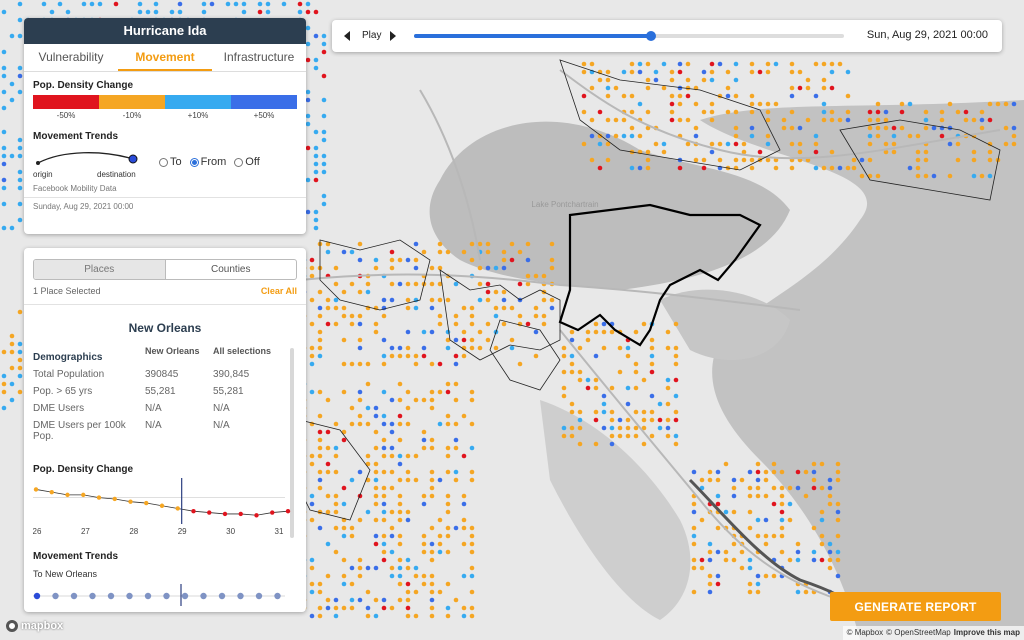 This screenshot has height=640, width=1024. I want to click on segment-places: Places, so click(100, 269).